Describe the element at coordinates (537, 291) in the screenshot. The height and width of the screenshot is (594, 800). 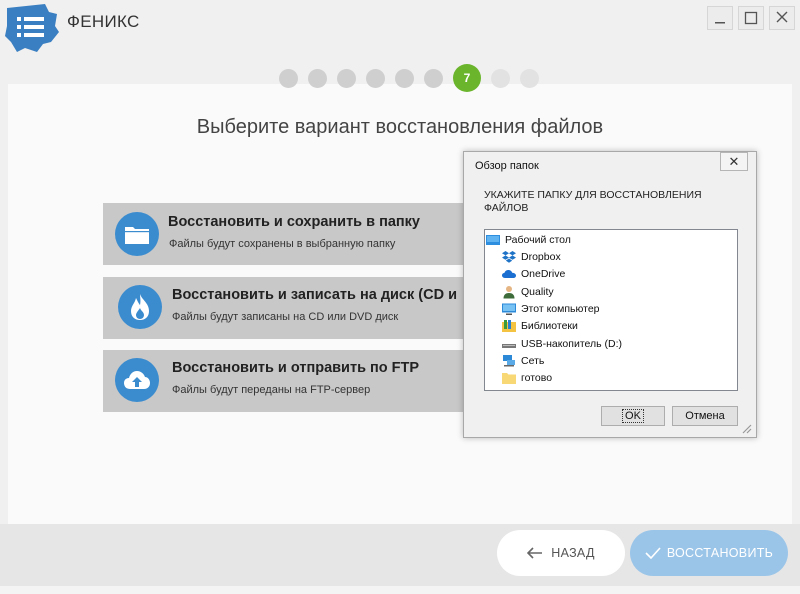
I see `tree-item-label: Quality` at that location.